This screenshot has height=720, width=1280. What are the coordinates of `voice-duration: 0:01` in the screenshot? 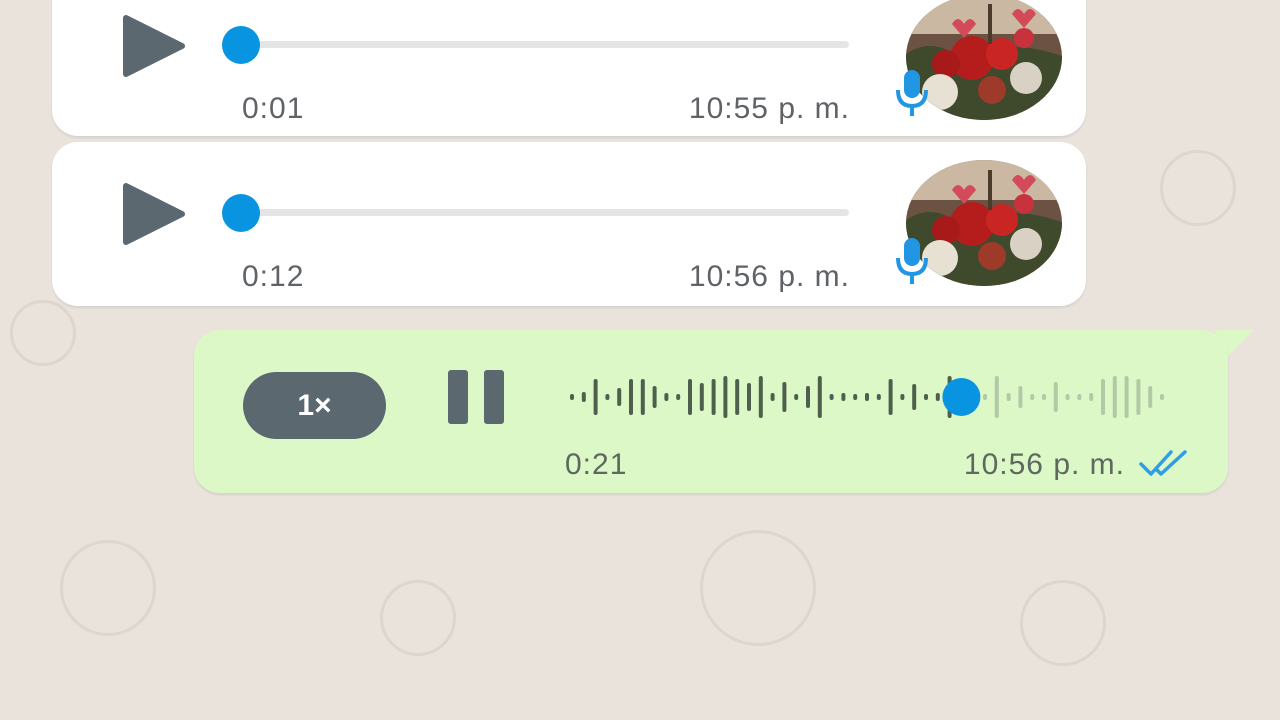 It's located at (273, 108).